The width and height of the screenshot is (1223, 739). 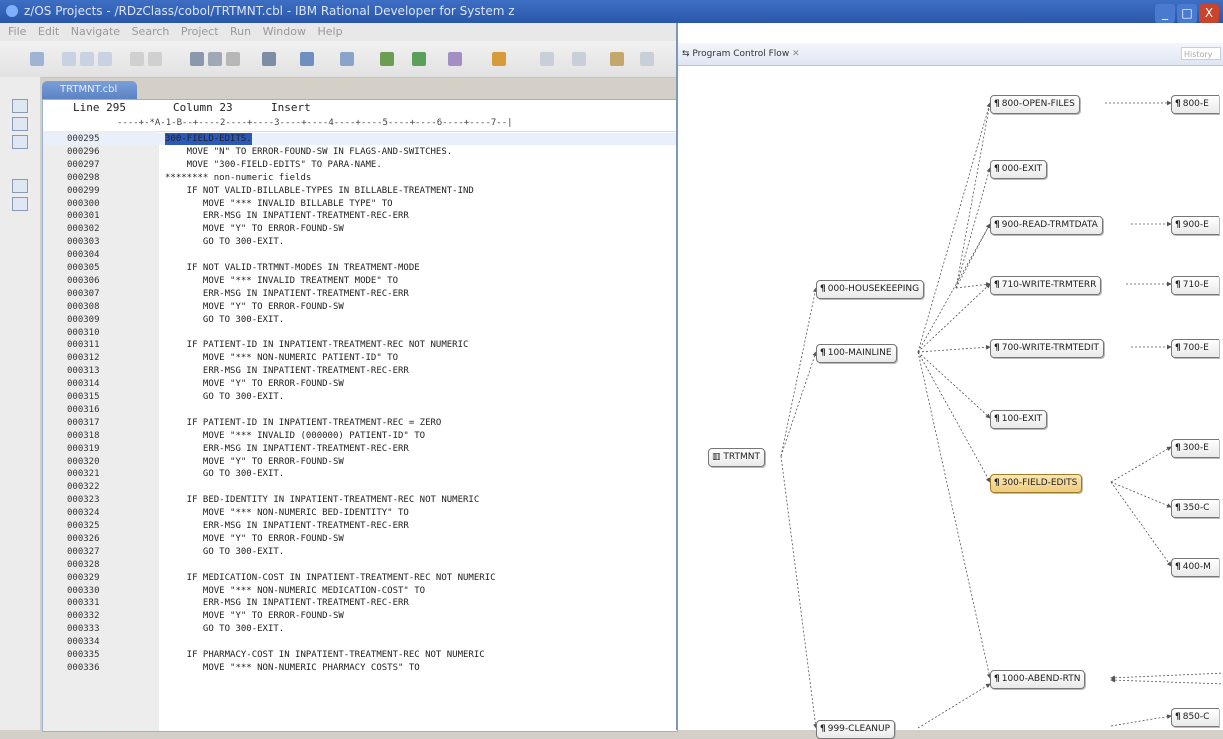 I want to click on outline-icon, so click(x=20, y=142).